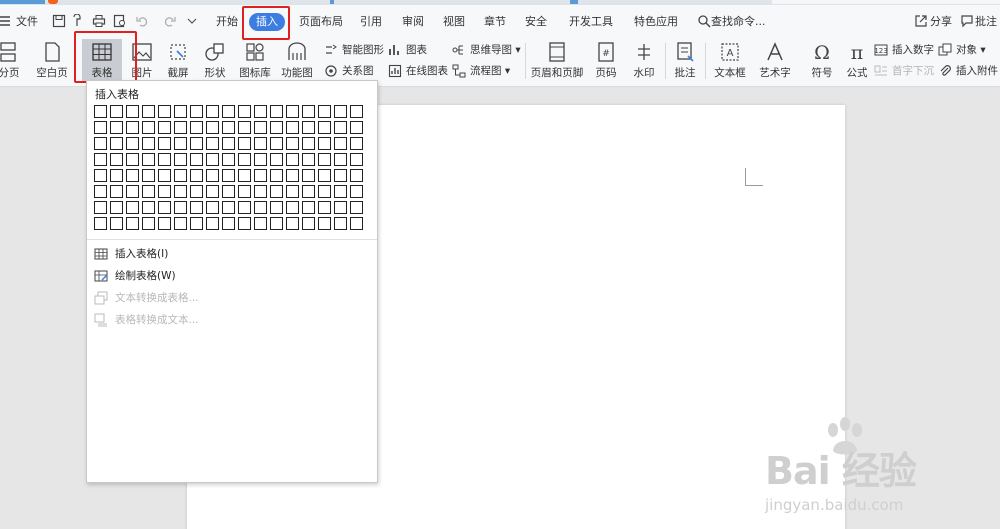 The width and height of the screenshot is (1000, 529). What do you see at coordinates (349, 71) in the screenshot?
I see `relation-chart-button: 关系图` at bounding box center [349, 71].